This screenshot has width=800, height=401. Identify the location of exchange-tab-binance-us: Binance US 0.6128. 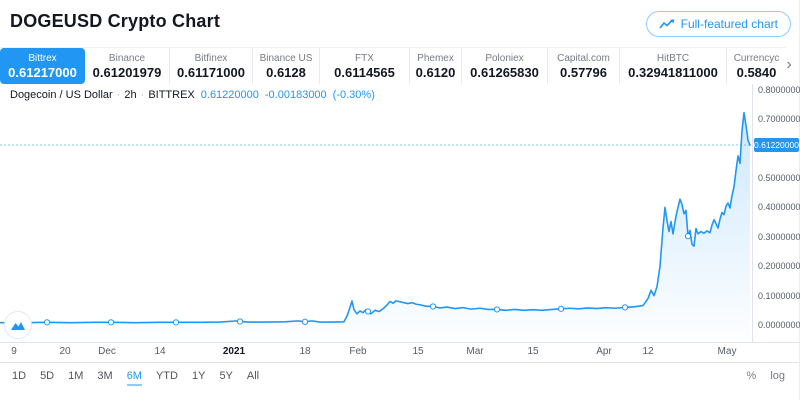
(286, 66).